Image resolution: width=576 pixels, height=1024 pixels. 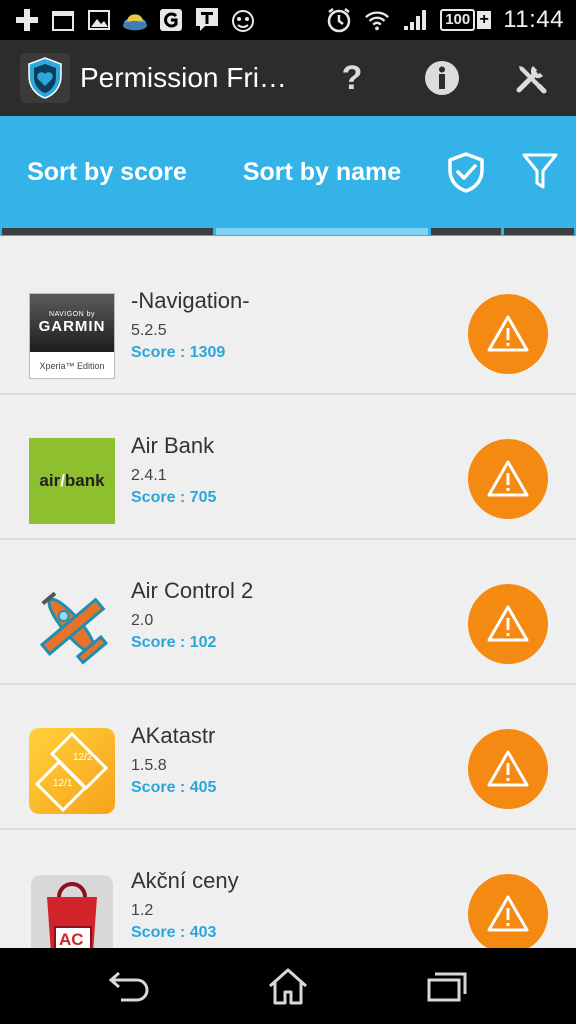 I want to click on back-button, so click(x=129, y=986).